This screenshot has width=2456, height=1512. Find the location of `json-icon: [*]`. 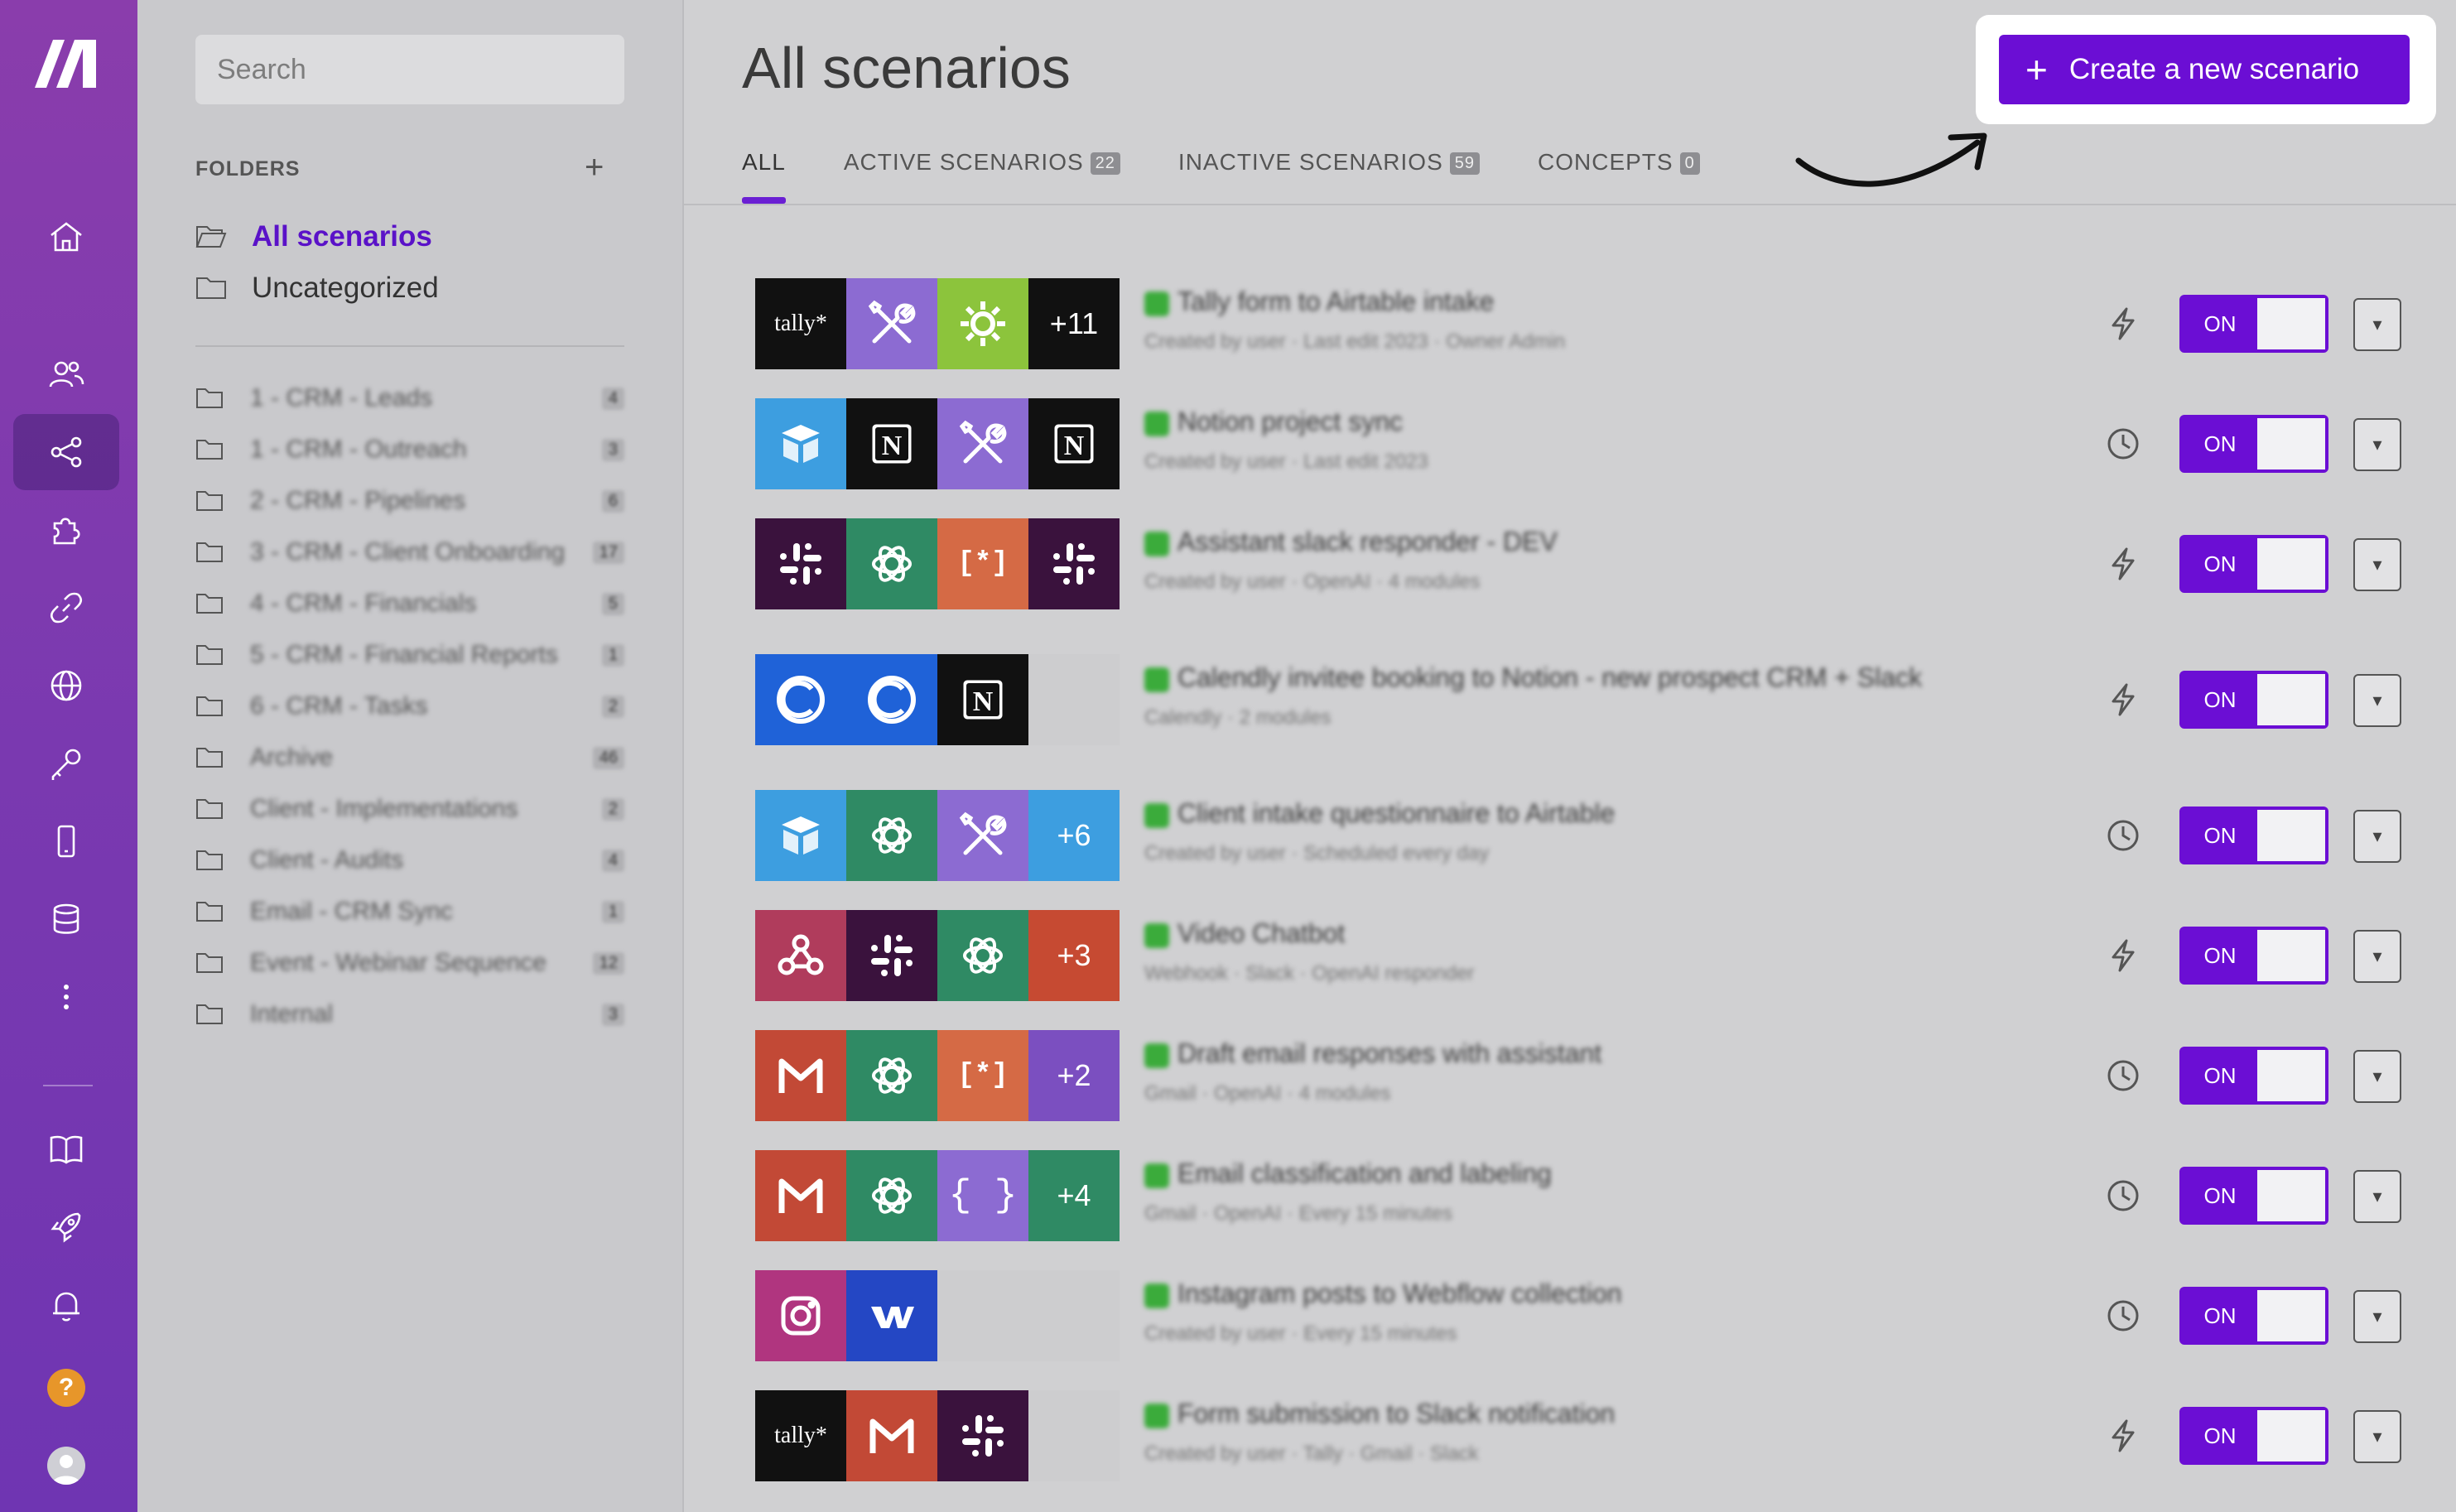

json-icon: [*] is located at coordinates (982, 1075).